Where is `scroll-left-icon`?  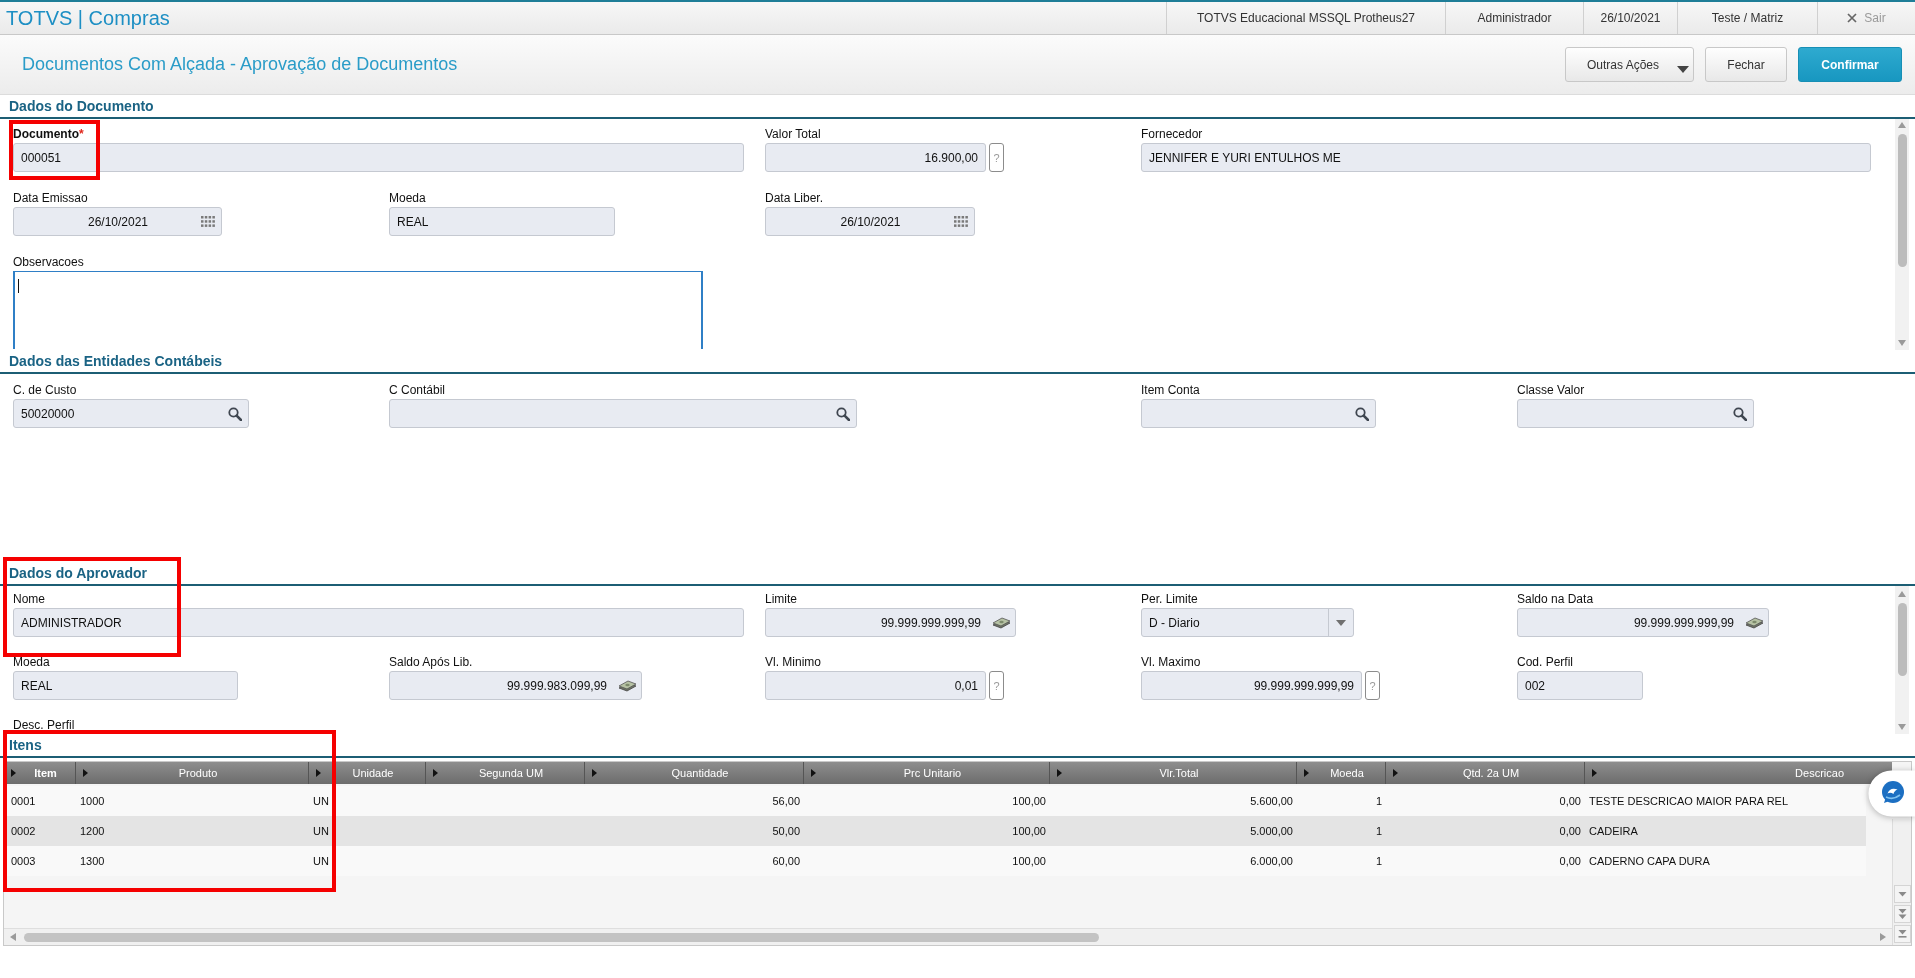
scroll-left-icon is located at coordinates (13, 937).